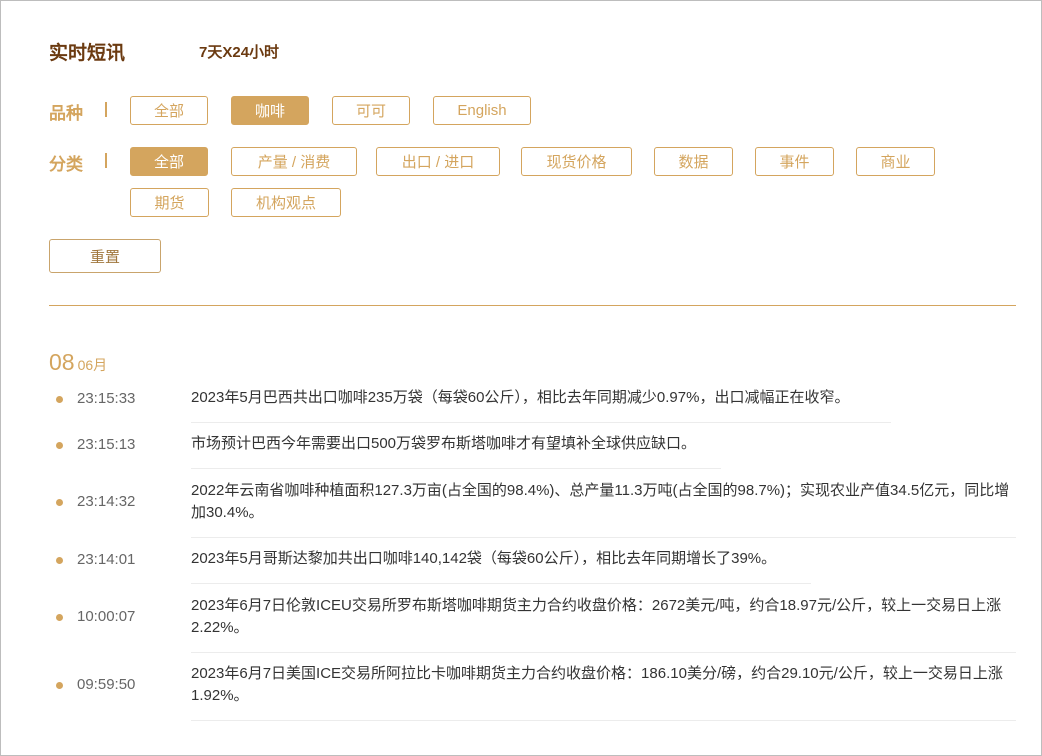 This screenshot has height=756, width=1042. What do you see at coordinates (106, 109) in the screenshot?
I see `variety-filter-separator` at bounding box center [106, 109].